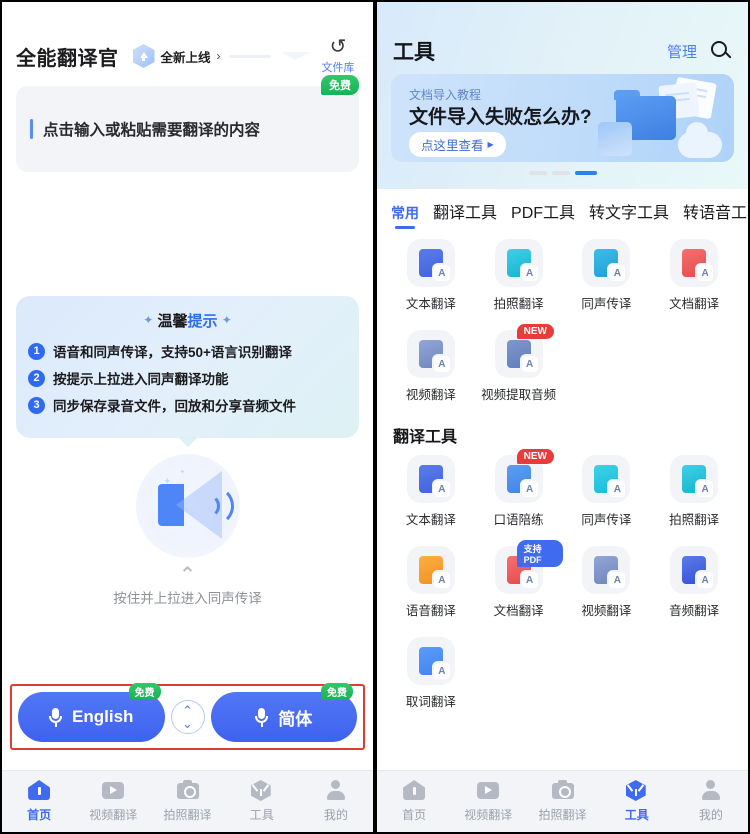 The image size is (750, 834). What do you see at coordinates (430, 520) in the screenshot?
I see `tool-label: 文本翻译` at bounding box center [430, 520].